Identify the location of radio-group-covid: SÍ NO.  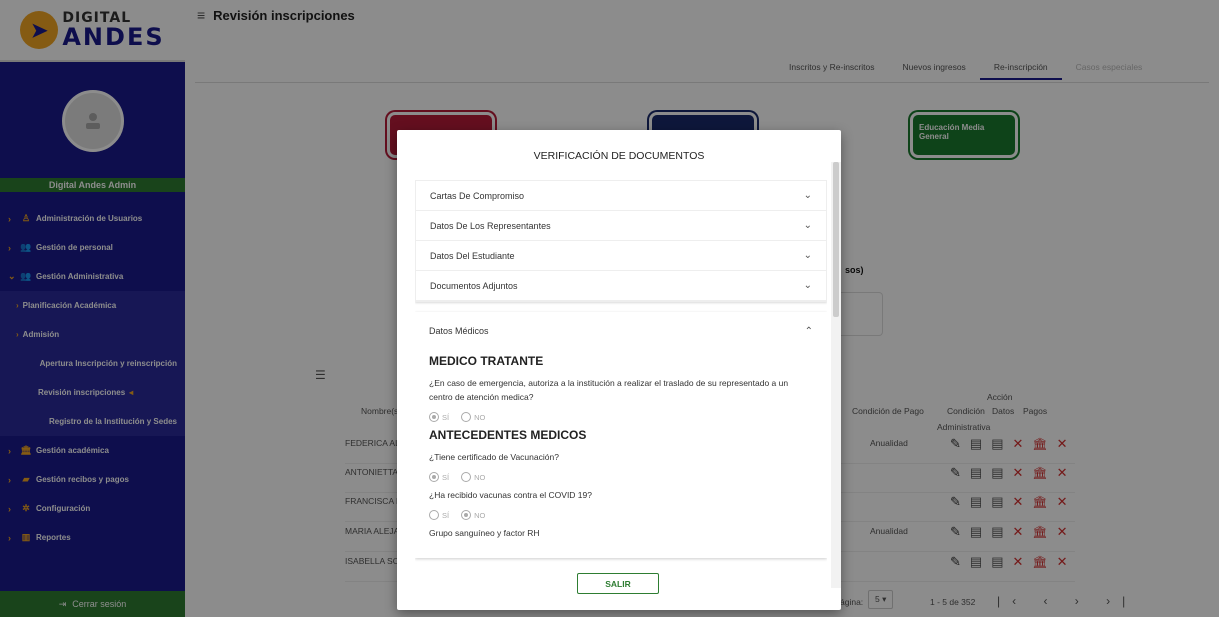
(621, 515).